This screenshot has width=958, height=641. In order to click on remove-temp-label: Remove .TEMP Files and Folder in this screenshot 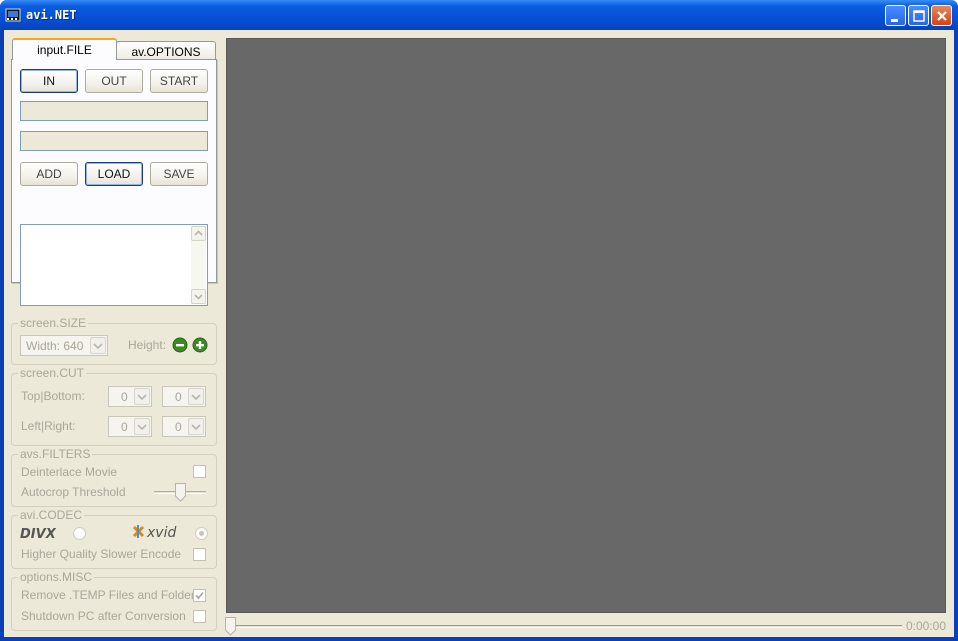, I will do `click(108, 595)`.